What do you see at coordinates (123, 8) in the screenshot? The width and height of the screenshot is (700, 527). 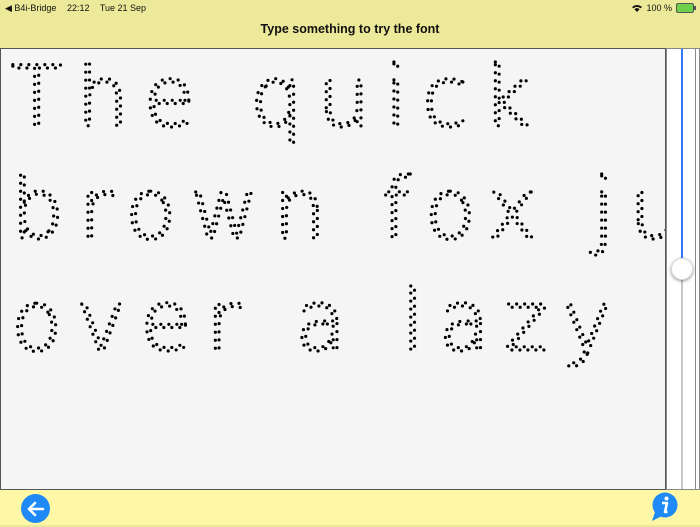 I see `status-date: Tue 21 Sep` at bounding box center [123, 8].